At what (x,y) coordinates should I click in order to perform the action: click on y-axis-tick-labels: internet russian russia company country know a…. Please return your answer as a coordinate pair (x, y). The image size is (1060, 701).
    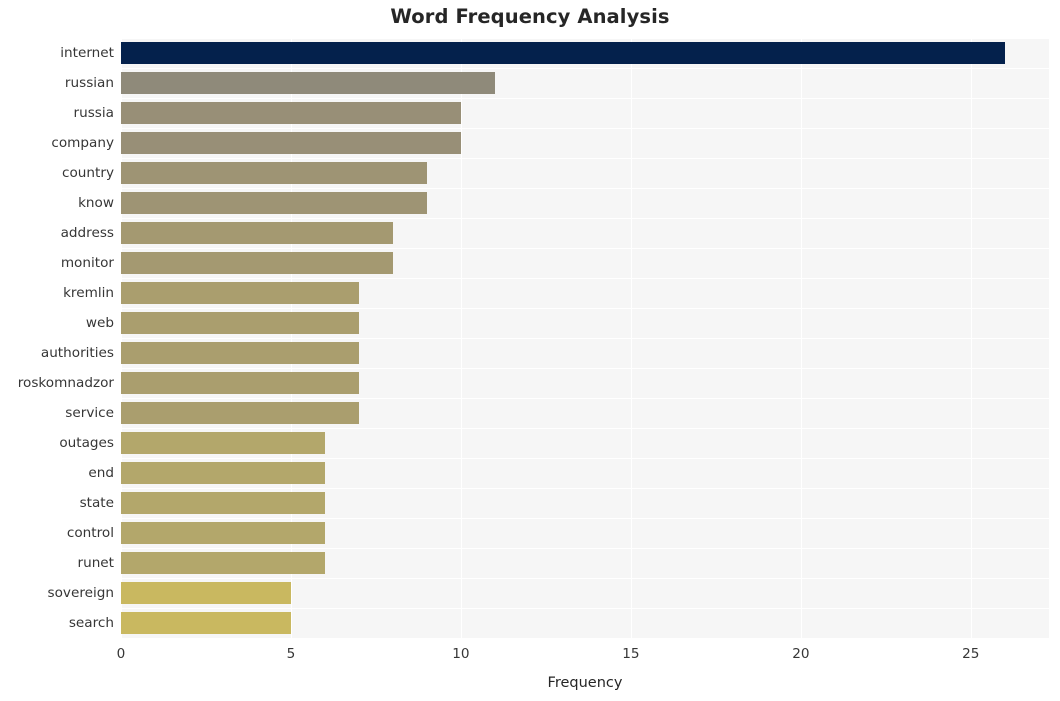
    Looking at the image, I should click on (57, 338).